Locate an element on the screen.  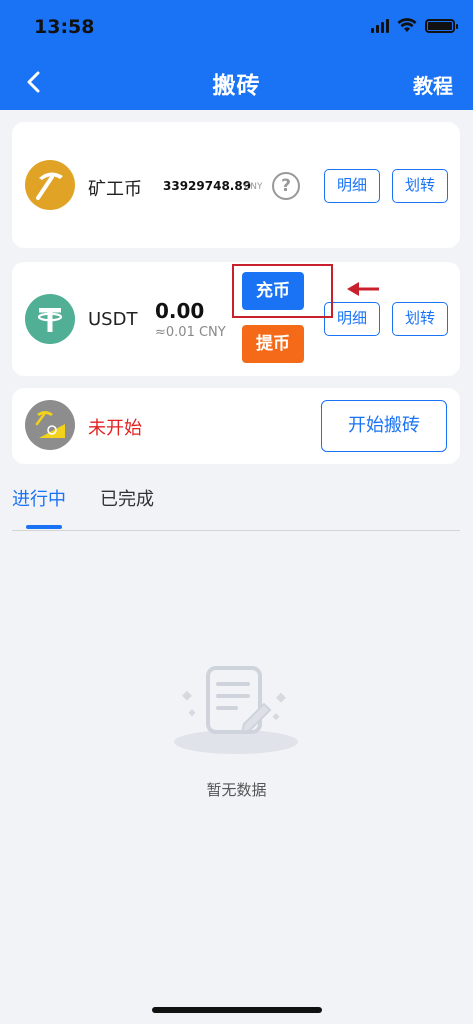
miner-detail-button: 明细 is located at coordinates (352, 186).